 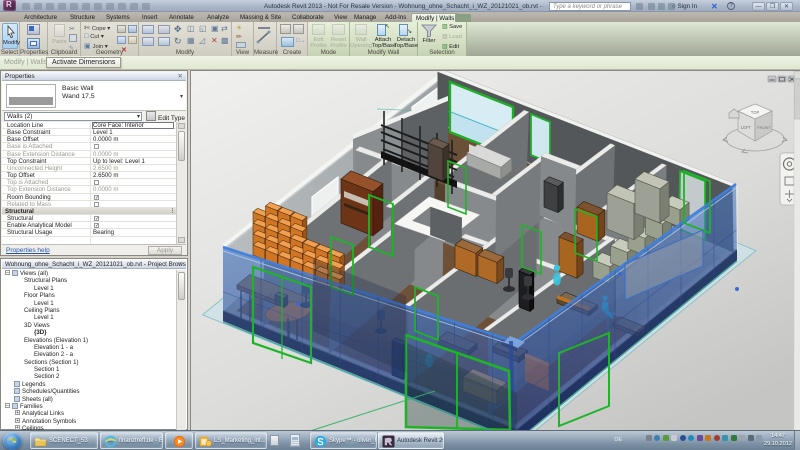 What do you see at coordinates (746, 127) in the screenshot?
I see `svg-text: LEFT` at bounding box center [746, 127].